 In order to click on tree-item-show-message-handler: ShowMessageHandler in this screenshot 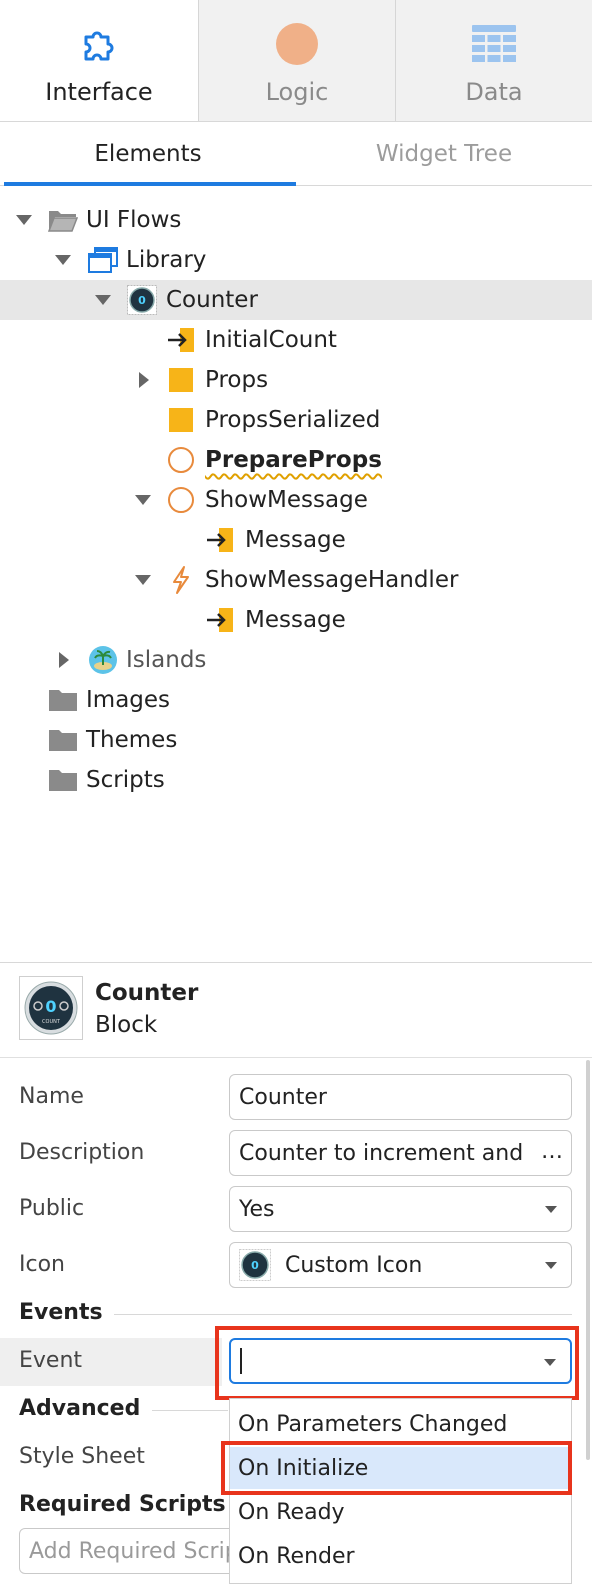, I will do `click(296, 580)`.